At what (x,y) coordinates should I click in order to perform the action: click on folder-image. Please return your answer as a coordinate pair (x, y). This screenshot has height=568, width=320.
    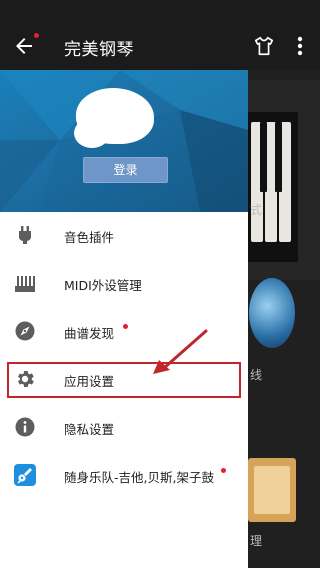
    Looking at the image, I should click on (272, 490).